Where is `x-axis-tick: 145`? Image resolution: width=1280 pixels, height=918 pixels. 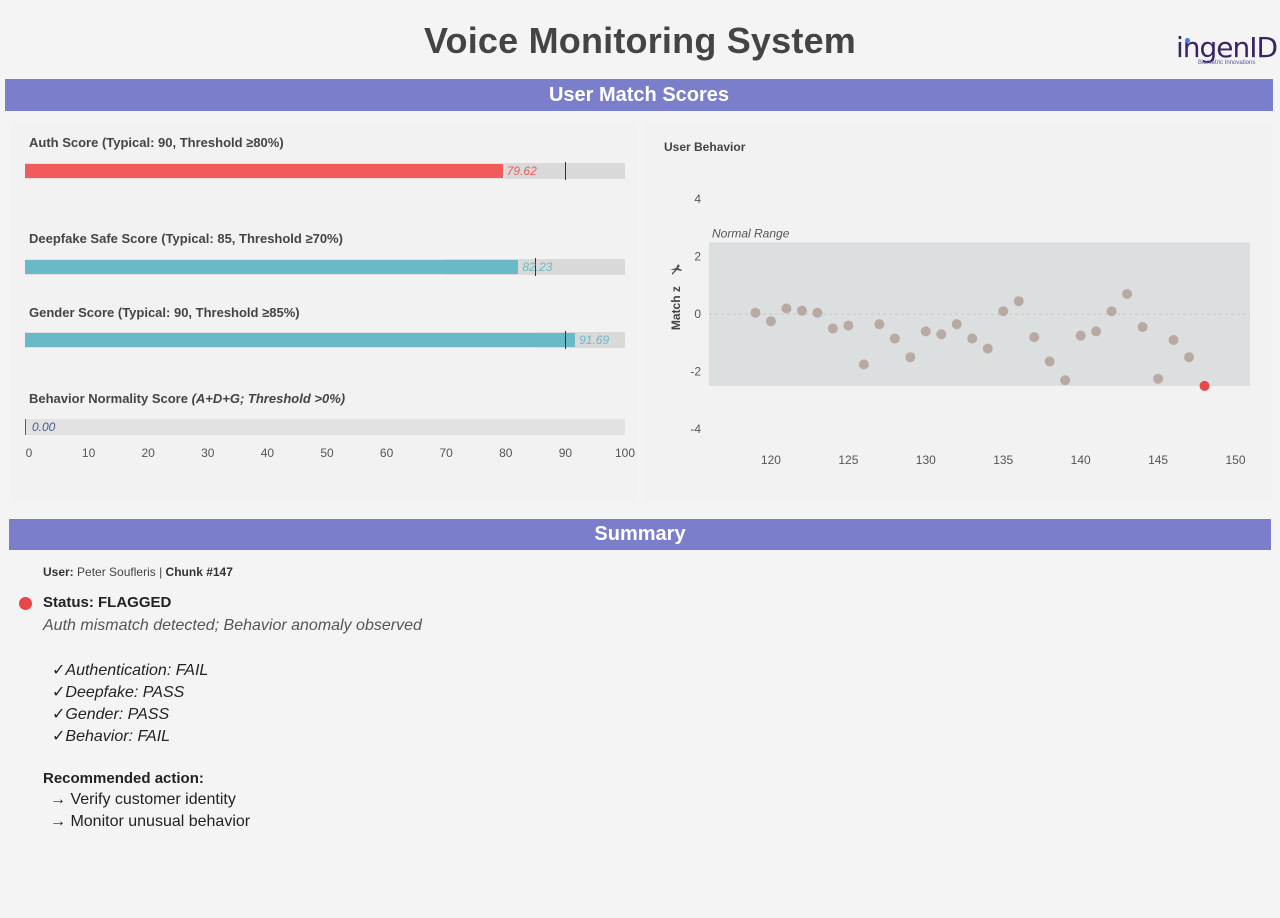
x-axis-tick: 145 is located at coordinates (1158, 460).